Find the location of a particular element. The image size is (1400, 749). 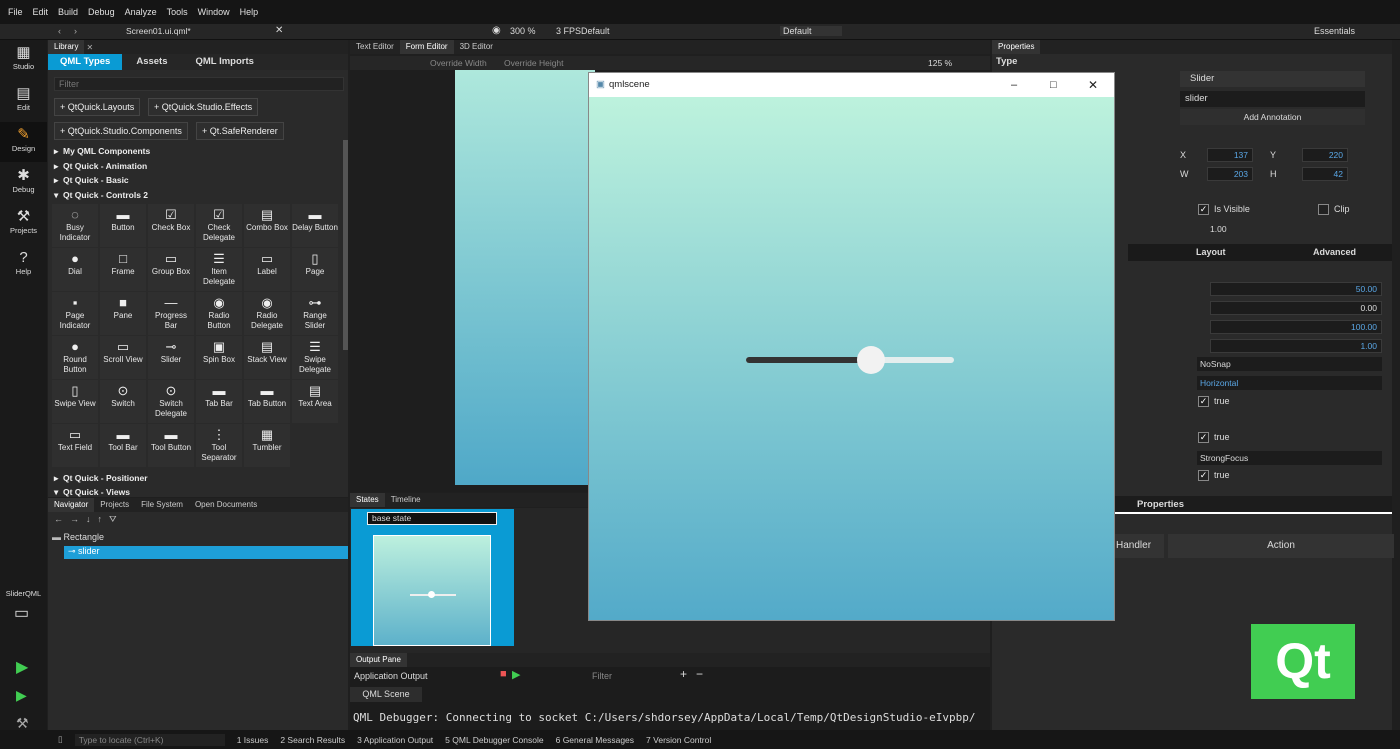

slider-track is located at coordinates (850, 360).